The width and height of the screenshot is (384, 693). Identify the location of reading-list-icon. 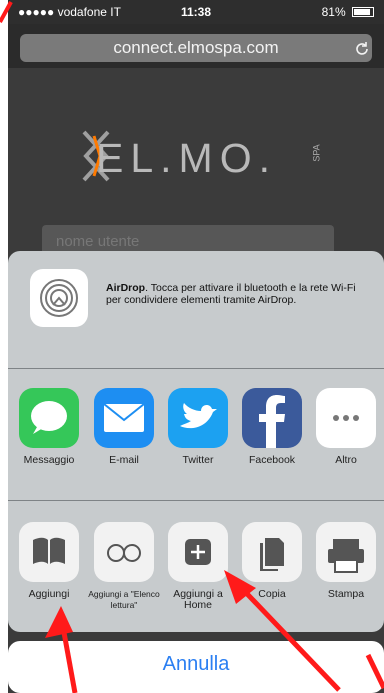
(124, 552).